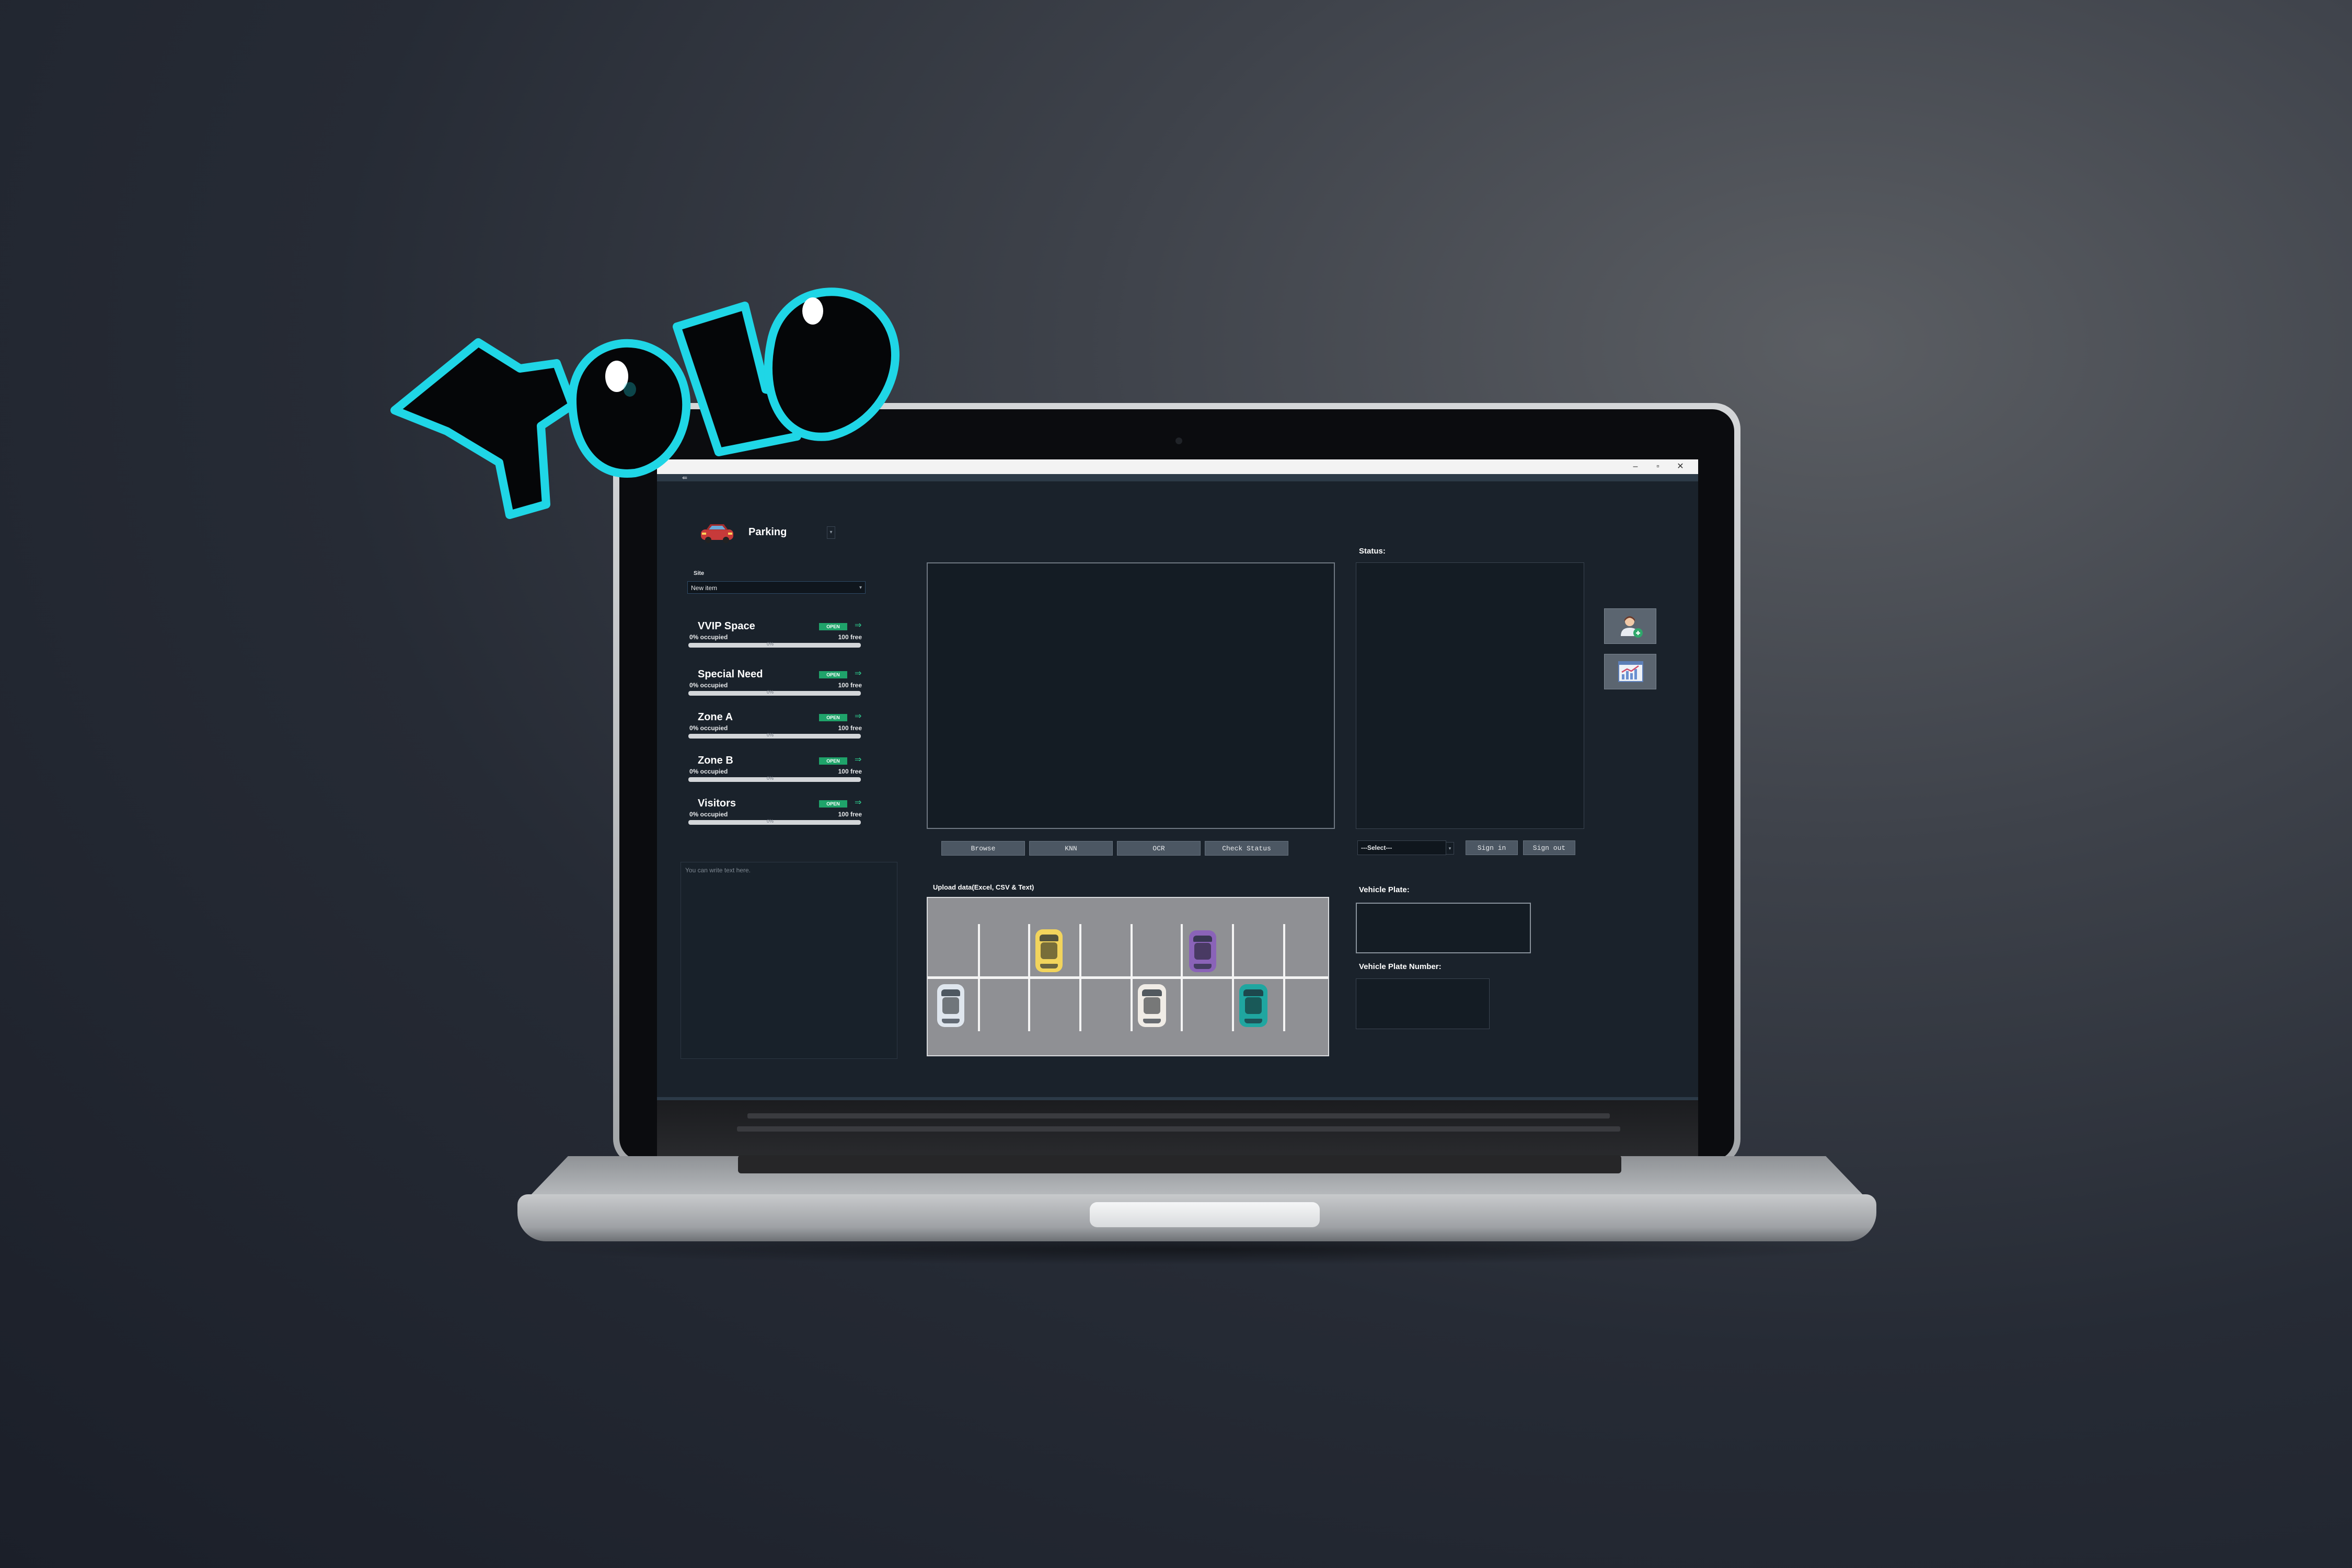 This screenshot has width=2352, height=1568. Describe the element at coordinates (1178, 440) in the screenshot. I see `webcam` at that location.